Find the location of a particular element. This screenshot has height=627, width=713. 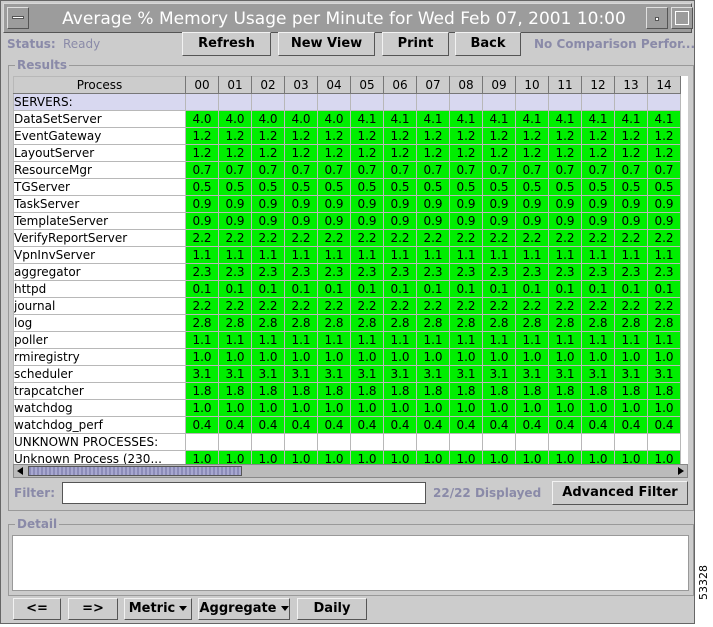

servers-group-row: SERVERS: is located at coordinates (347, 102).